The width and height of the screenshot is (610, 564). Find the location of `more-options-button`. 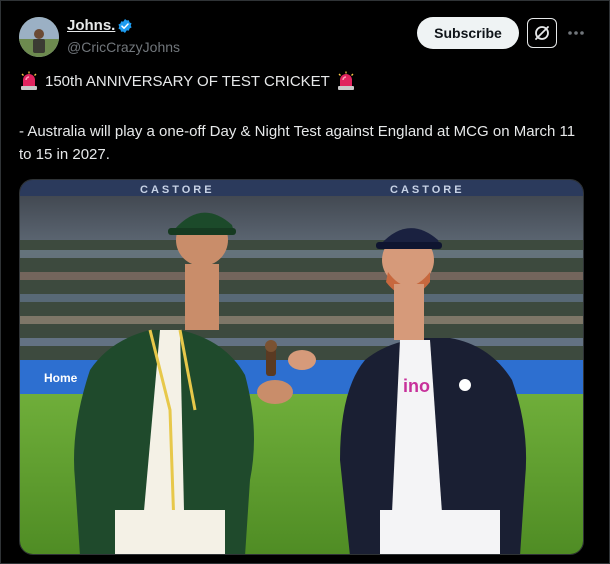

more-options-button is located at coordinates (576, 33).